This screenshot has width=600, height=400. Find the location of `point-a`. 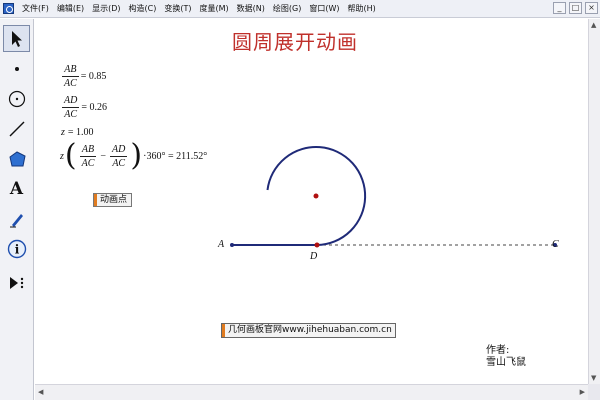

point-a is located at coordinates (232, 245).